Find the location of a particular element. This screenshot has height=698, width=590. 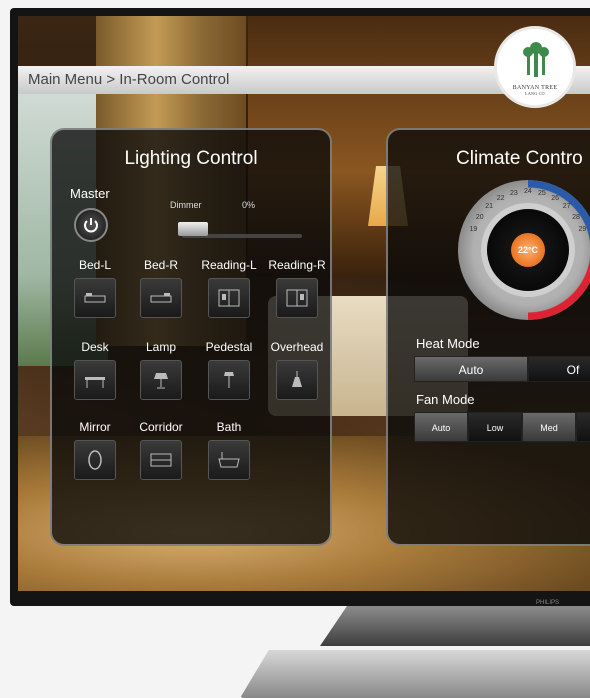

light-button-bed-r is located at coordinates (161, 298).